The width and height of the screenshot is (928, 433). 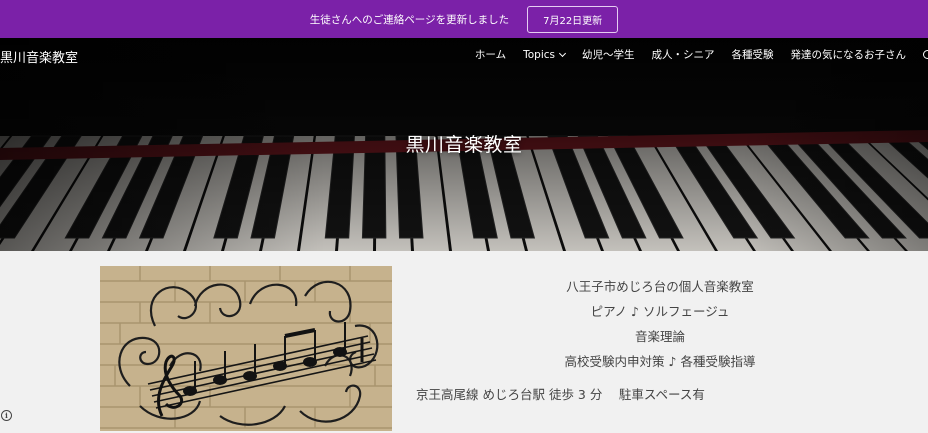 I want to click on nav-exams: 各種受験, so click(x=753, y=54).